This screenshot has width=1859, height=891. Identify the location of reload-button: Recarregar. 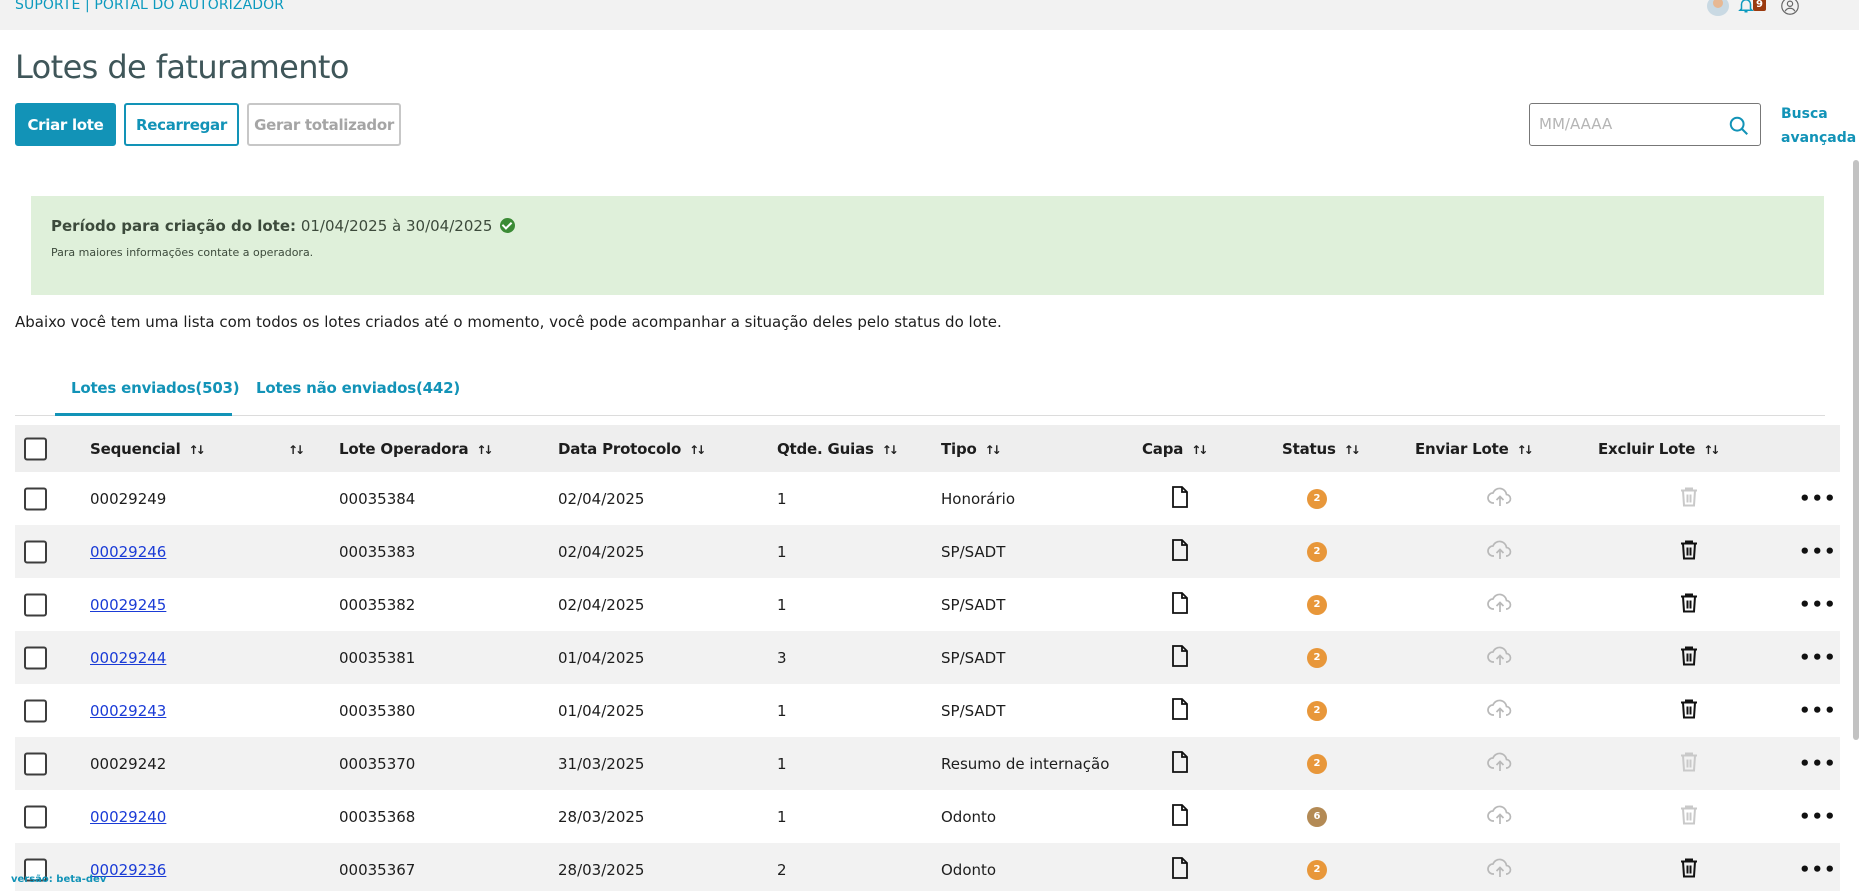
(181, 124).